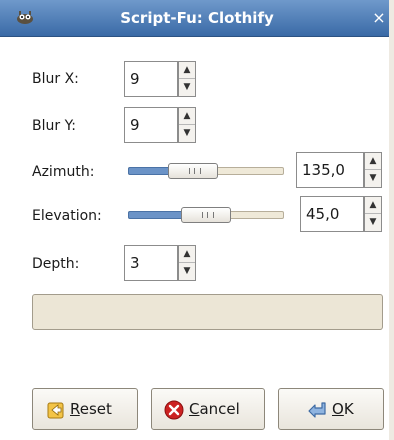 The image size is (394, 440). I want to click on elevation-slider, so click(206, 216).